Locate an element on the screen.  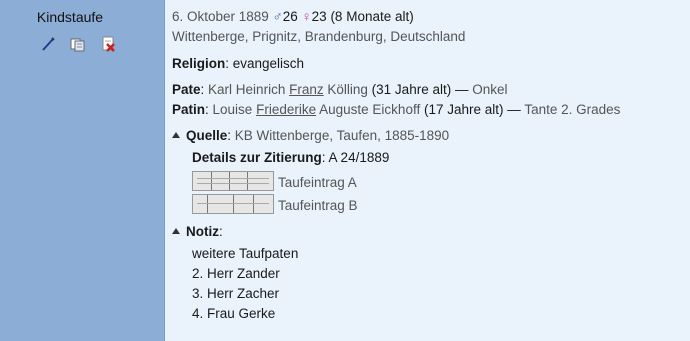
patin-surname: Auguste Eickhoff is located at coordinates (370, 109).